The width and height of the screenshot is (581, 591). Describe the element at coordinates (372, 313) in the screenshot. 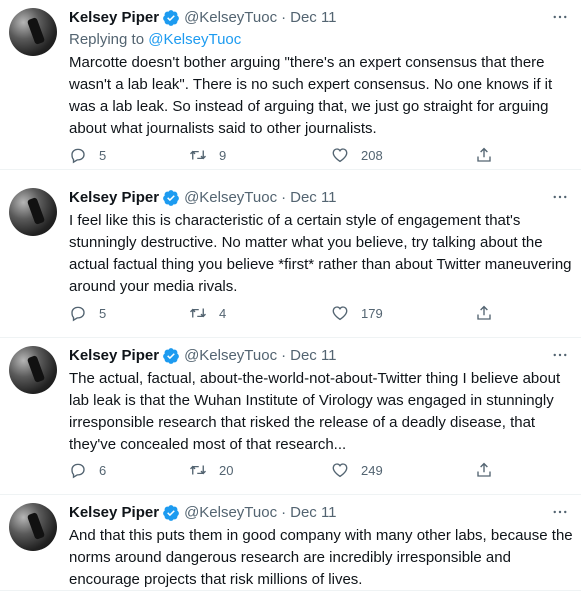

I see `like-count: 179` at that location.